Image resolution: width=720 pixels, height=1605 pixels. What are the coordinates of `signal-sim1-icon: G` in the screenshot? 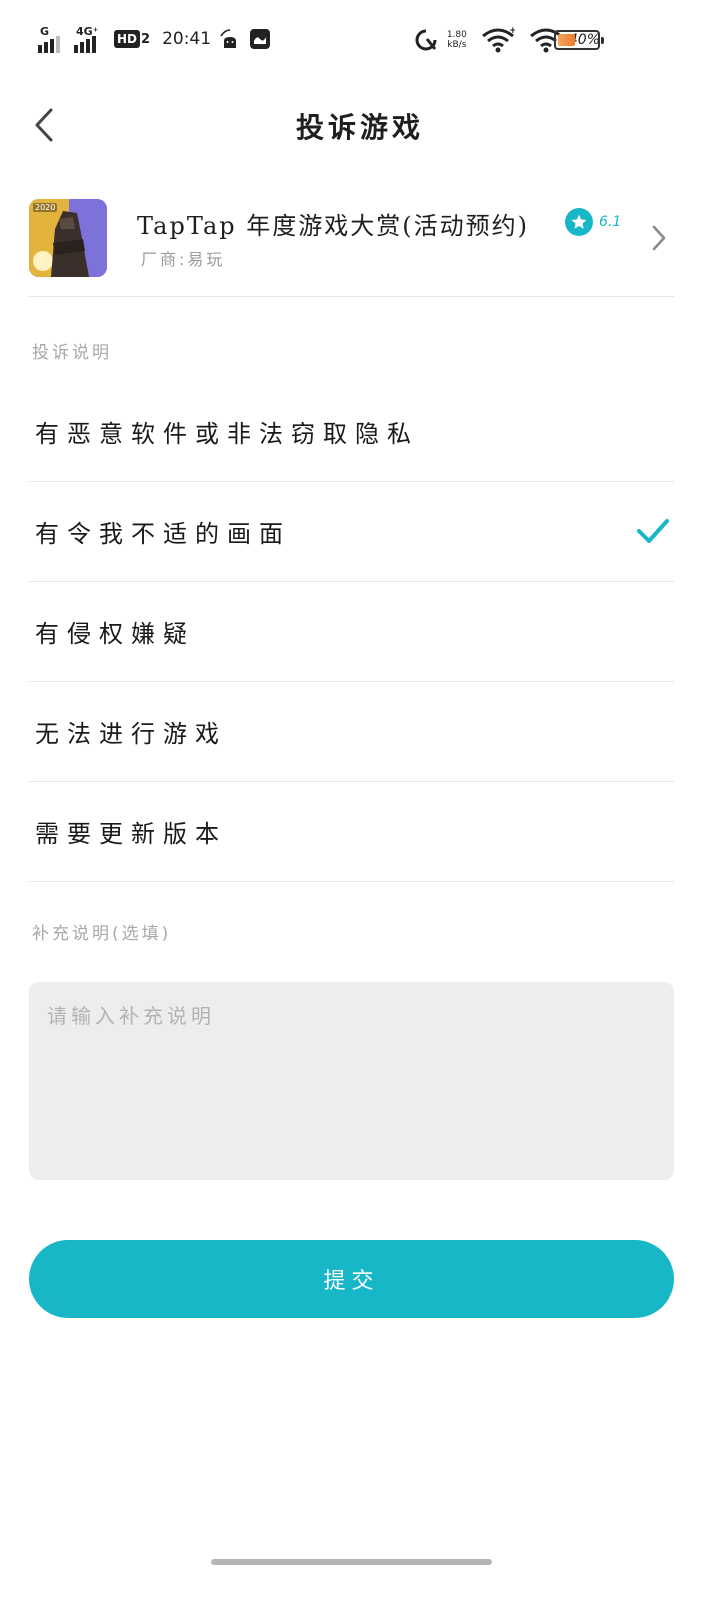 It's located at (53, 39).